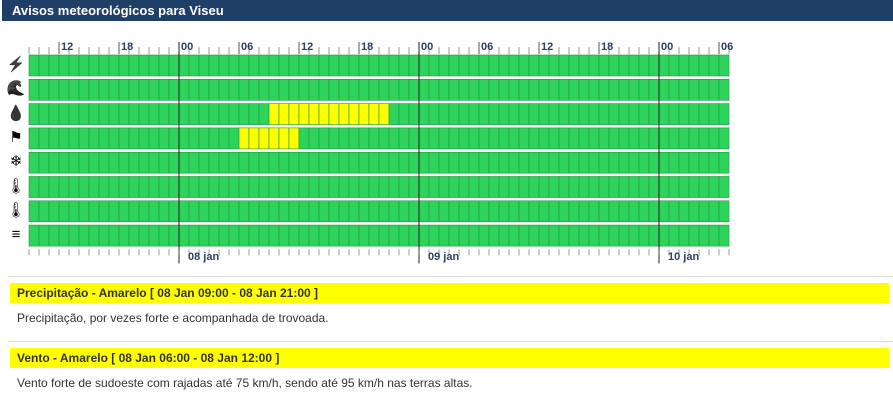  What do you see at coordinates (547, 47) in the screenshot?
I see `hour-tick-label: 12` at bounding box center [547, 47].